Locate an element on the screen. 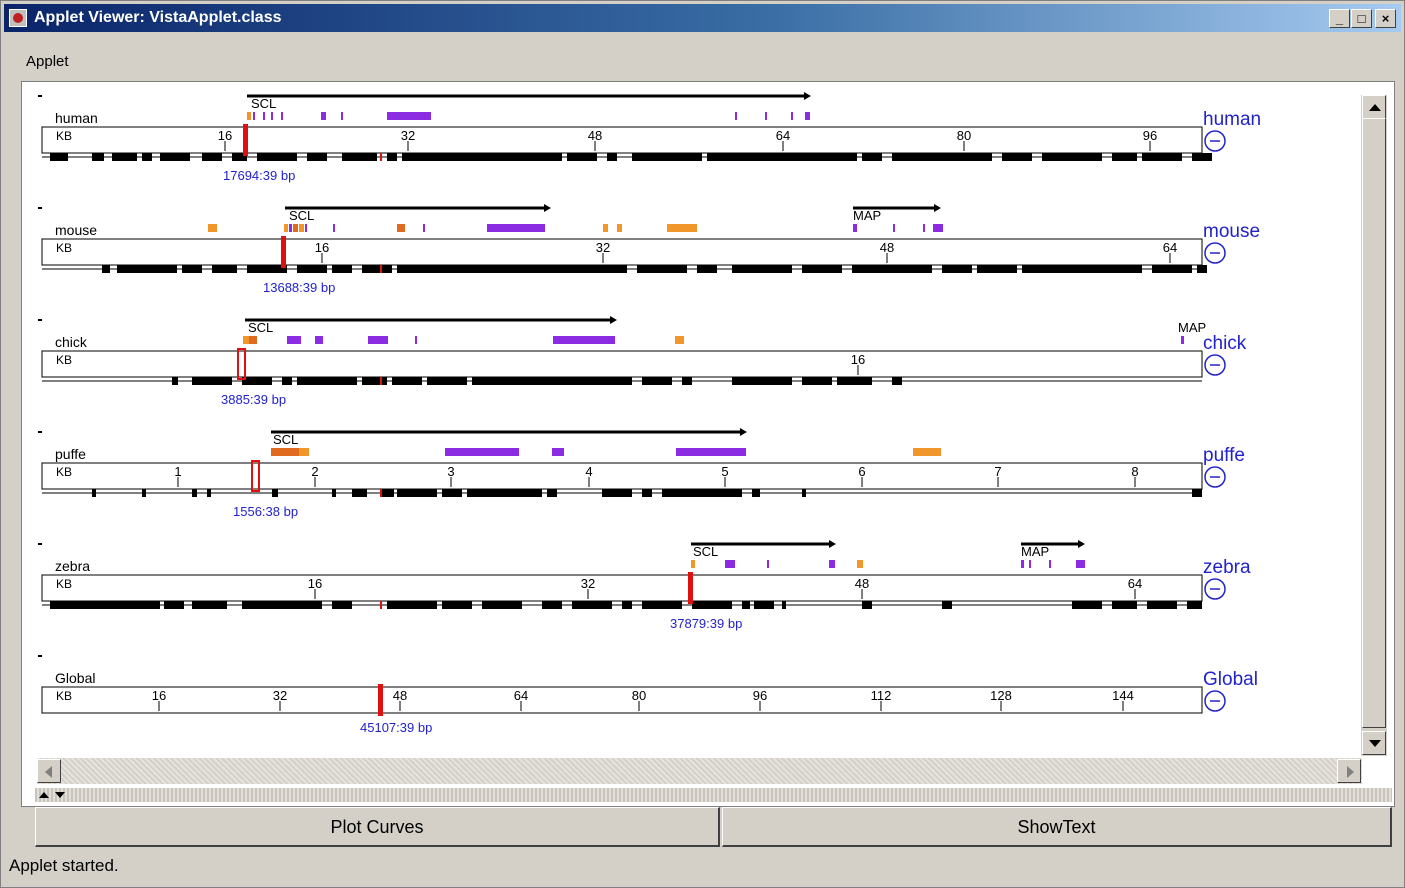 The image size is (1405, 888). axis-box-puffe is located at coordinates (622, 476).